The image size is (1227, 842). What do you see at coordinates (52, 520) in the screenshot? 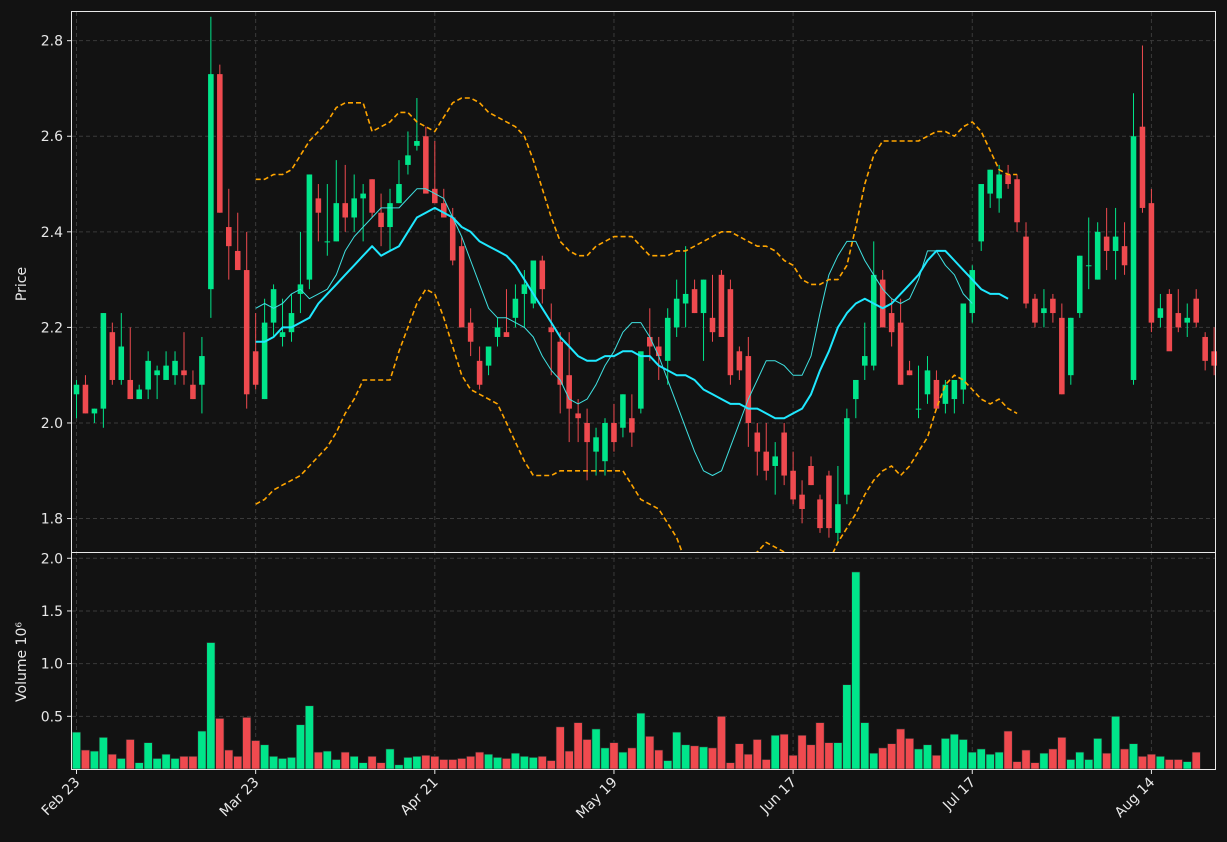
I see `price-tick-label: 1.8` at bounding box center [52, 520].